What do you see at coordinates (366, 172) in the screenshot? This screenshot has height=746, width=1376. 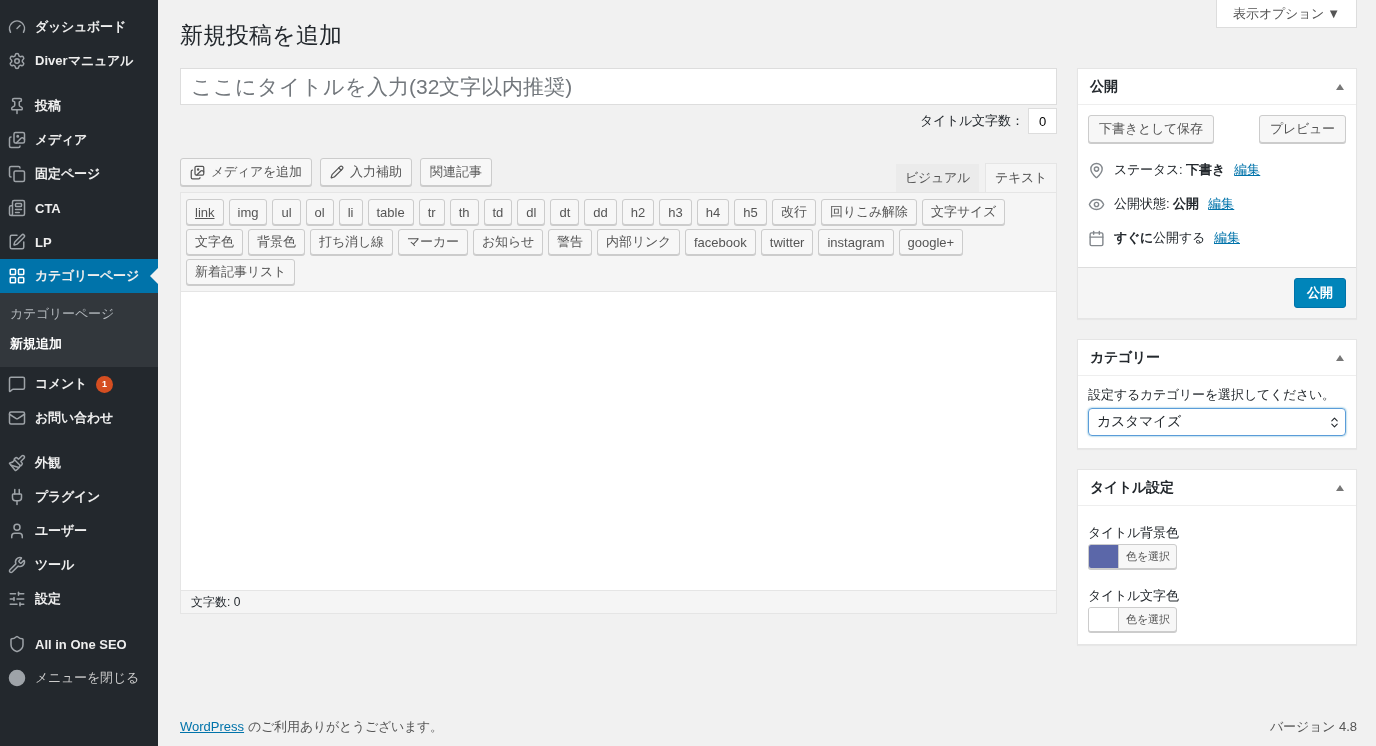 I see `editor-button: 入力補助` at bounding box center [366, 172].